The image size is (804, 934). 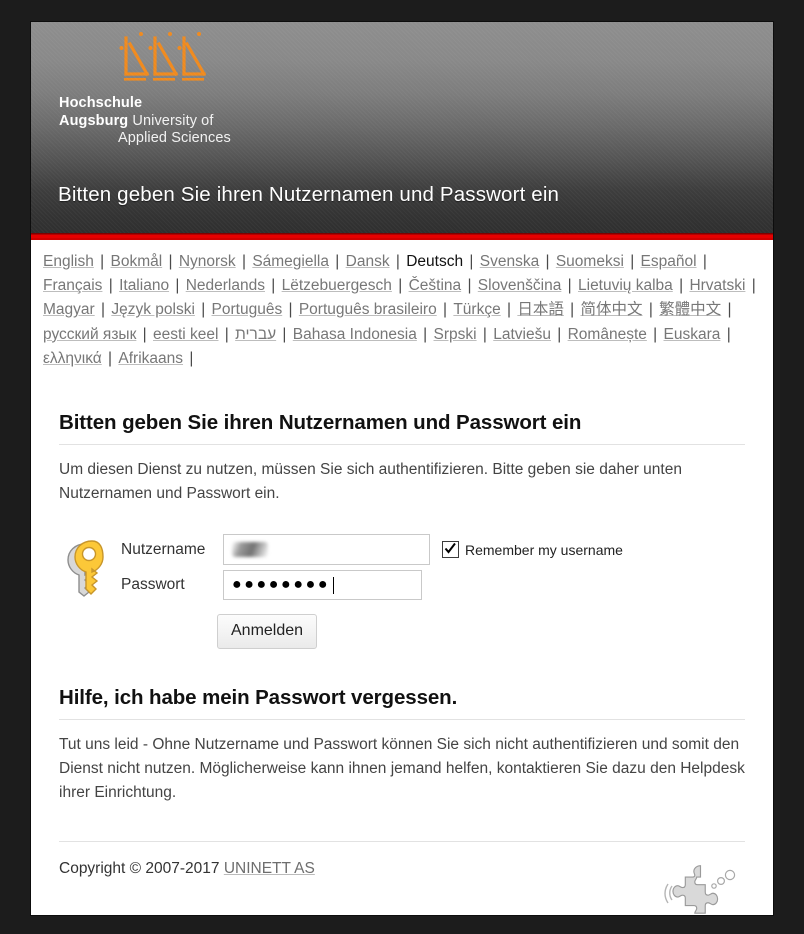 I want to click on language-link-10: Italiano, so click(x=144, y=285).